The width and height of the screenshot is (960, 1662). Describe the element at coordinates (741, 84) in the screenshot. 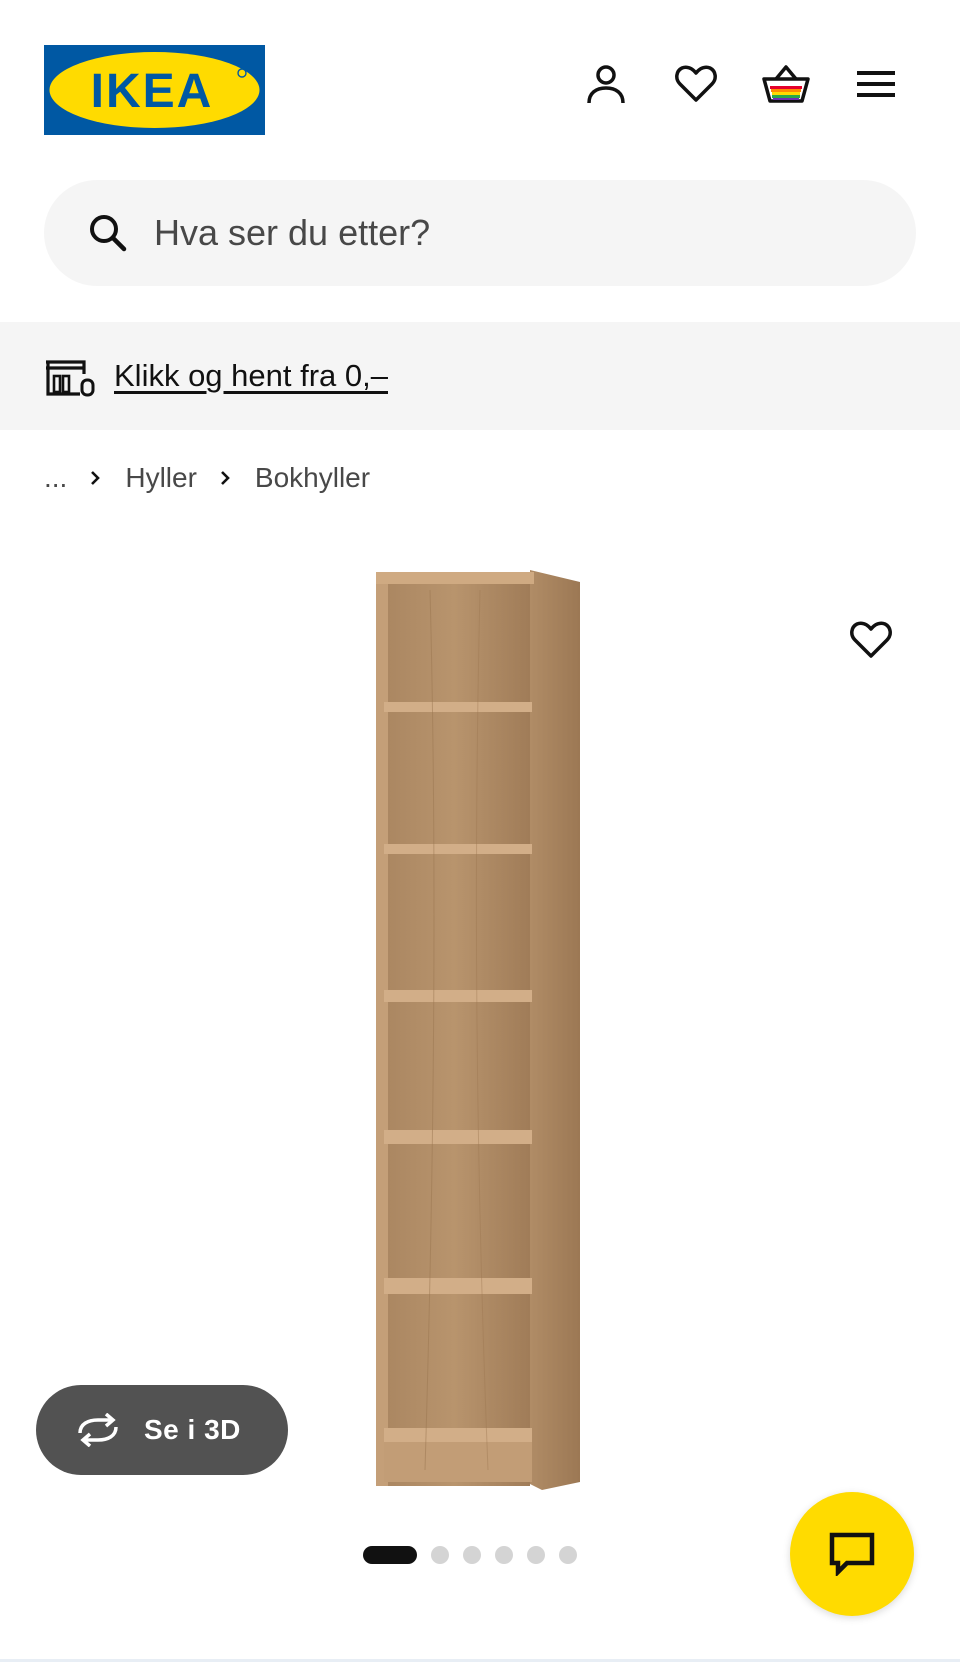

I see `header-actions` at that location.